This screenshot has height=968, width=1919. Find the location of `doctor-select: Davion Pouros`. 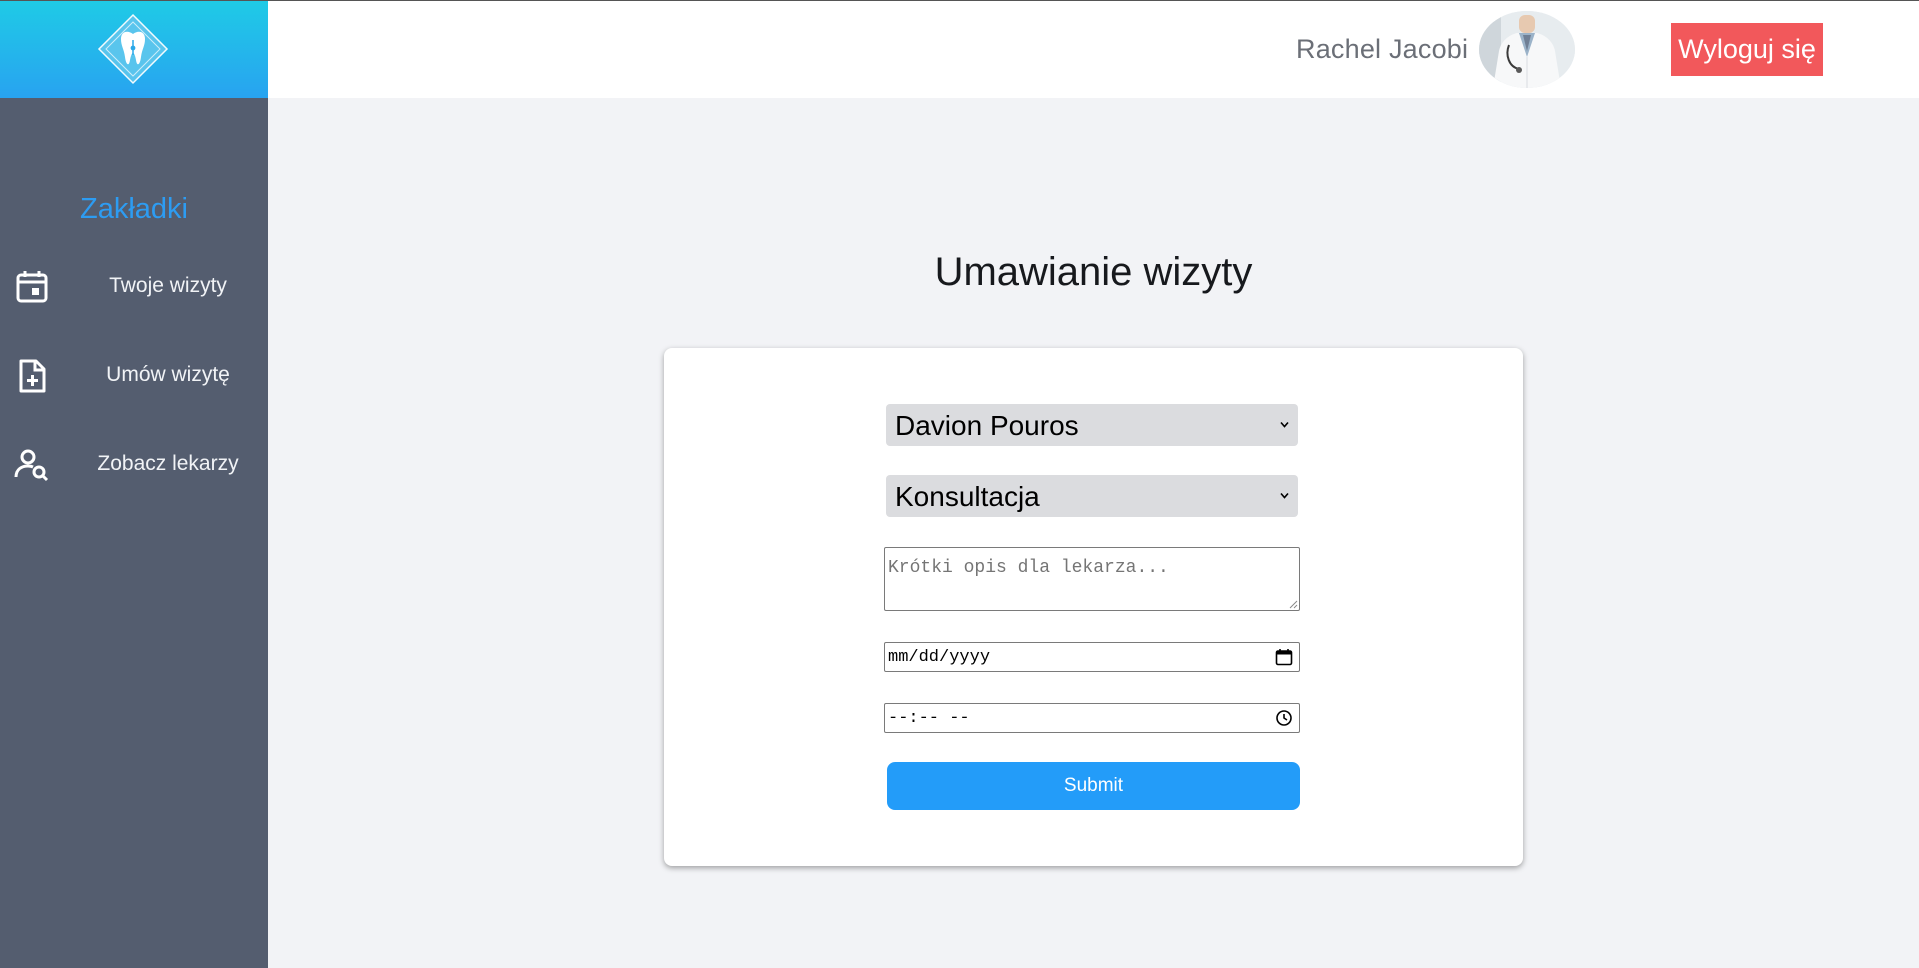

doctor-select: Davion Pouros is located at coordinates (1092, 425).